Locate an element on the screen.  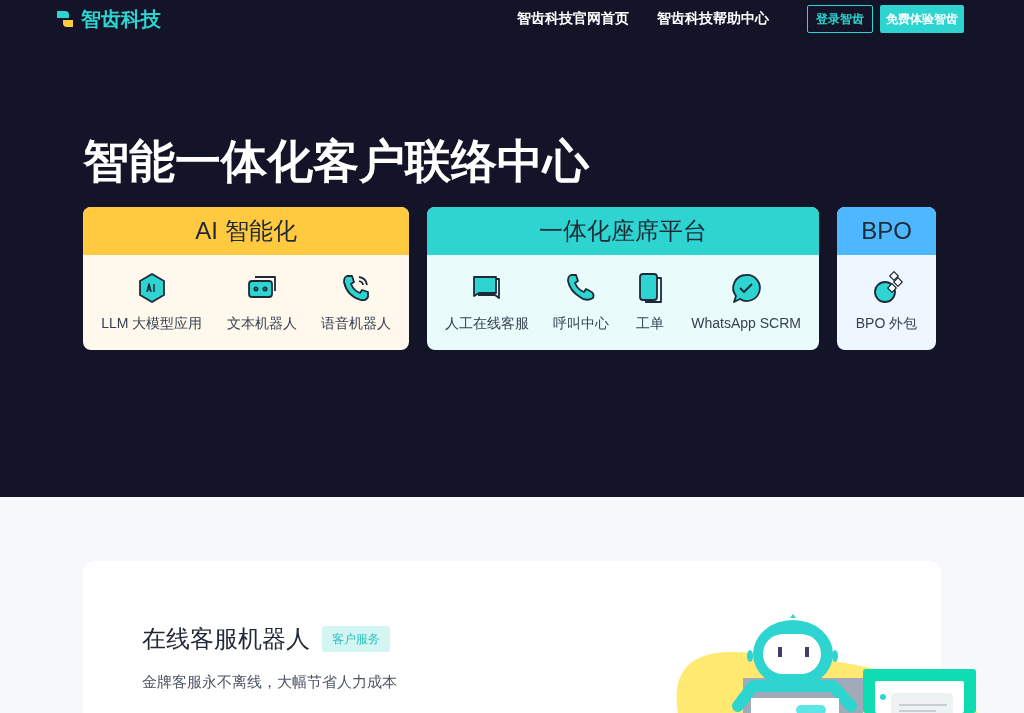
product-item: 工单 is located at coordinates (650, 302).